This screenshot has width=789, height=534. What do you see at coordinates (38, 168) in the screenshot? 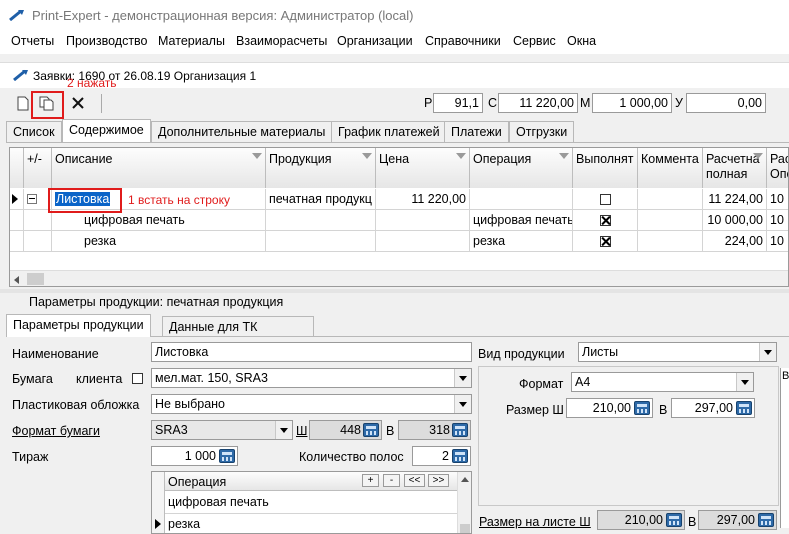
I see `grid-header-expand: +/-` at bounding box center [38, 168].